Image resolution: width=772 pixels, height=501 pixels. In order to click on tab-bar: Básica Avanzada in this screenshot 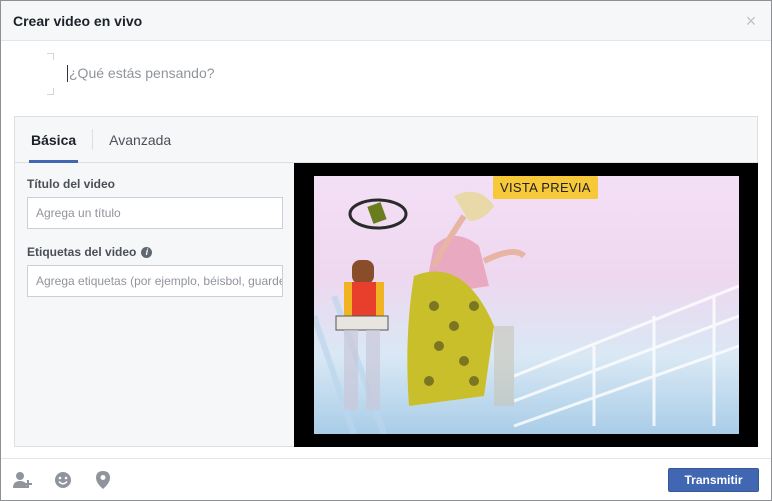, I will do `click(386, 140)`.